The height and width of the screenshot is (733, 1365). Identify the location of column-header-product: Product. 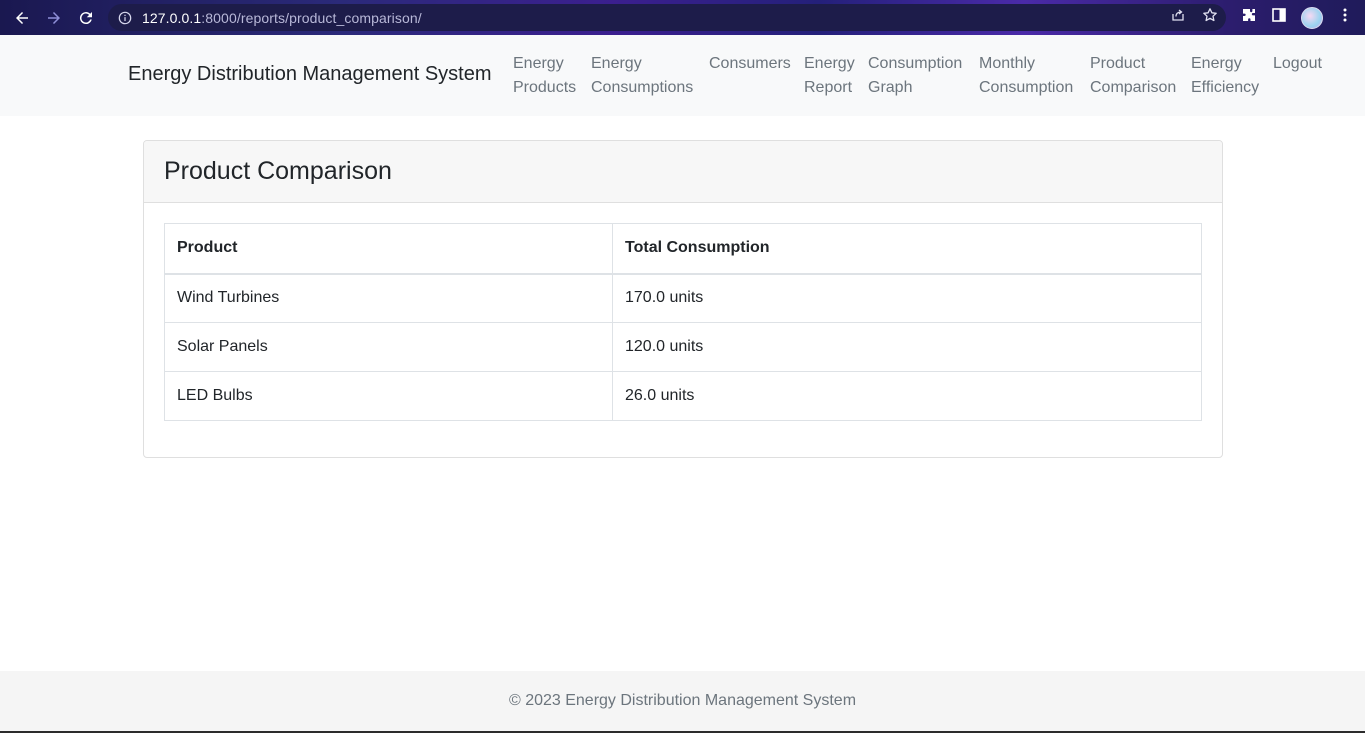
(388, 249).